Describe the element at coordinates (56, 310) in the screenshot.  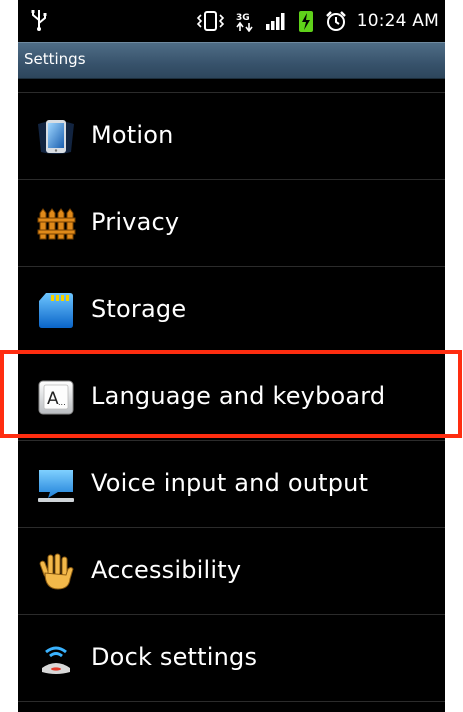
I see `storage-sdcard-icon` at that location.